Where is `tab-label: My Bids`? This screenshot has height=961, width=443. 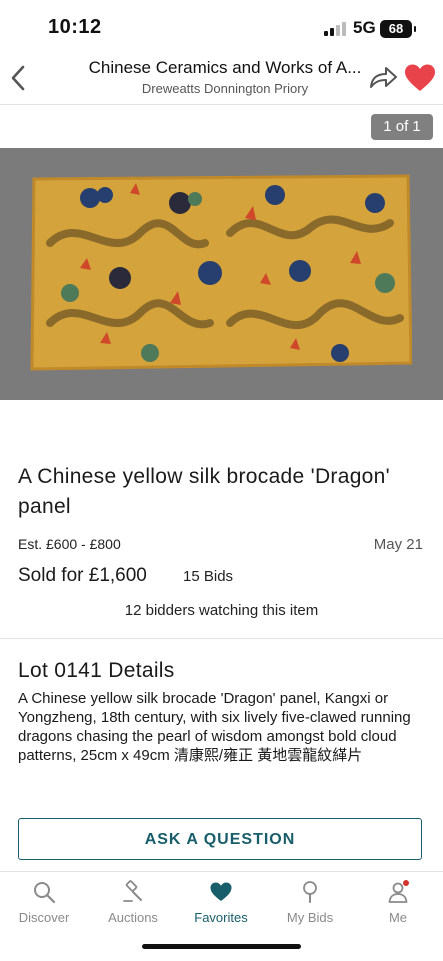 tab-label: My Bids is located at coordinates (310, 917).